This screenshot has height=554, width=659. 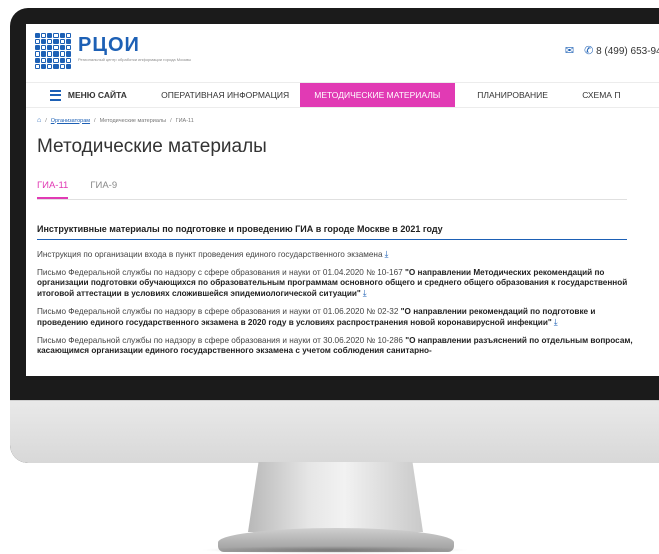 What do you see at coordinates (133, 120) in the screenshot?
I see `breadcrumb-method-materials: Методические материалы` at bounding box center [133, 120].